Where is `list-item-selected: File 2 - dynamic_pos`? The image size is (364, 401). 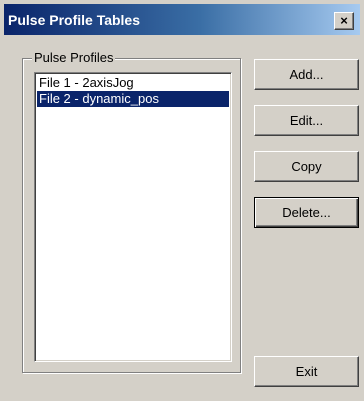 list-item-selected: File 2 - dynamic_pos is located at coordinates (133, 99).